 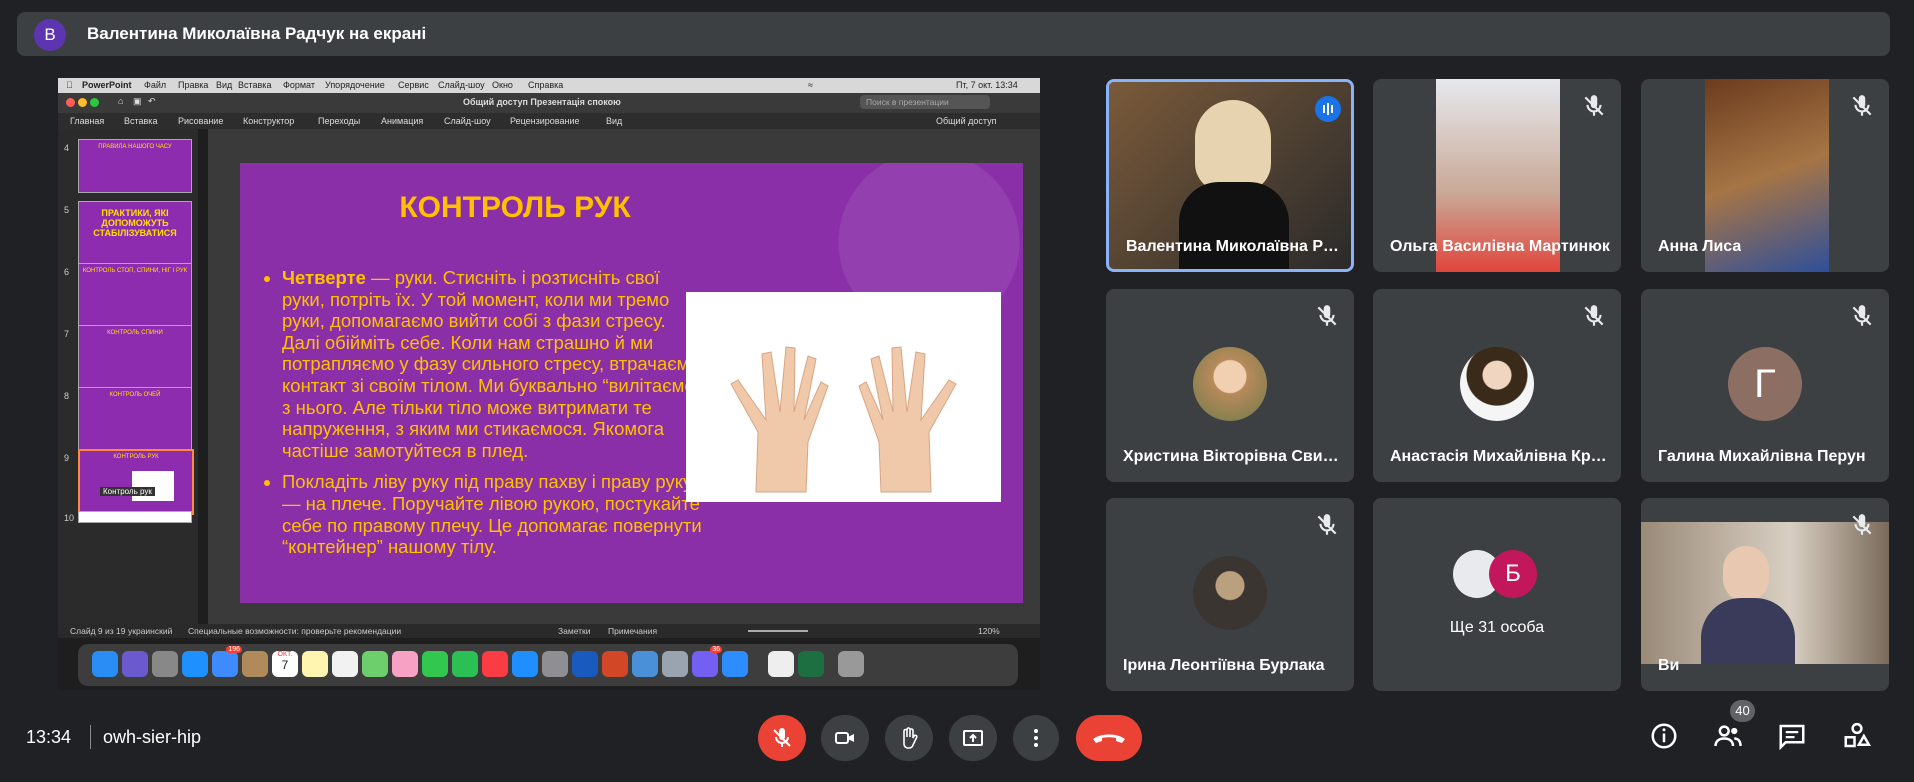 I want to click on slide-thumbnail: ПРАВИЛА НАШОГО ЧАСУ, so click(x=135, y=166).